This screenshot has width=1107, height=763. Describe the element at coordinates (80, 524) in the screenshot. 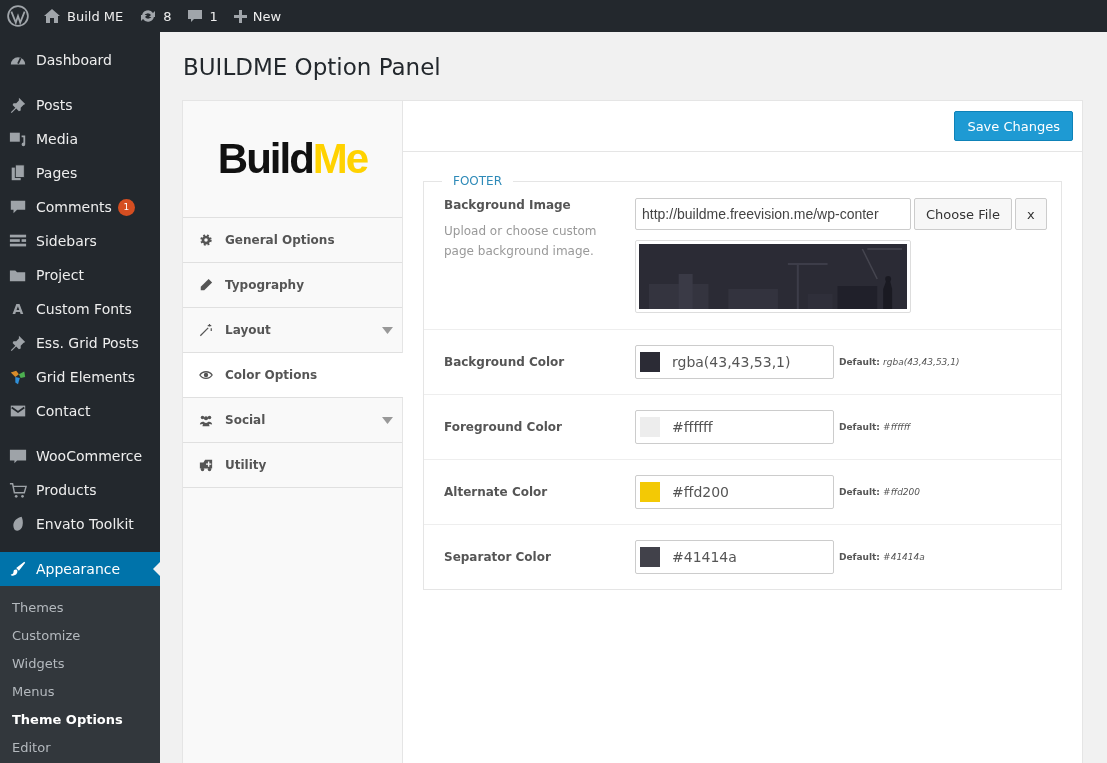

I see `sidebar-item: Envato Toolkit` at that location.